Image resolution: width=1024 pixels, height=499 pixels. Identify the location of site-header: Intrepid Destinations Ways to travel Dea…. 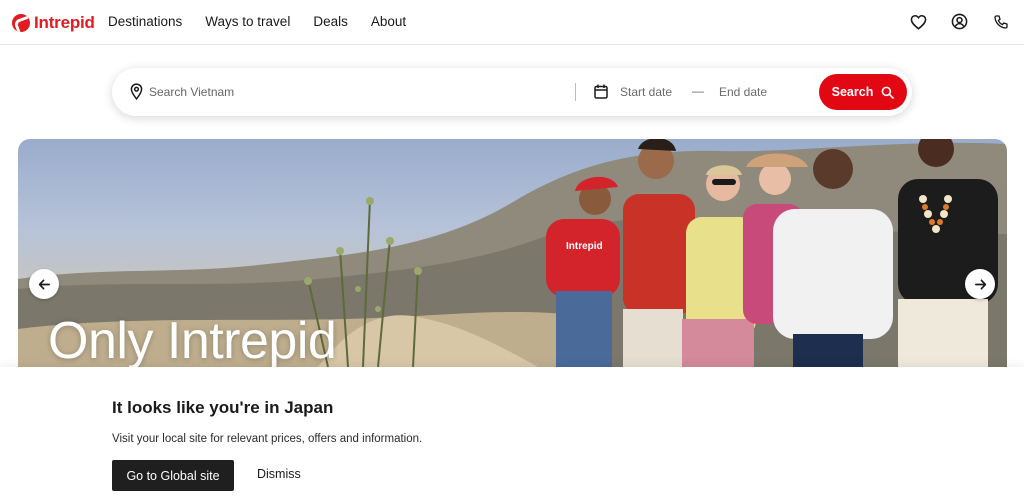
(512, 22).